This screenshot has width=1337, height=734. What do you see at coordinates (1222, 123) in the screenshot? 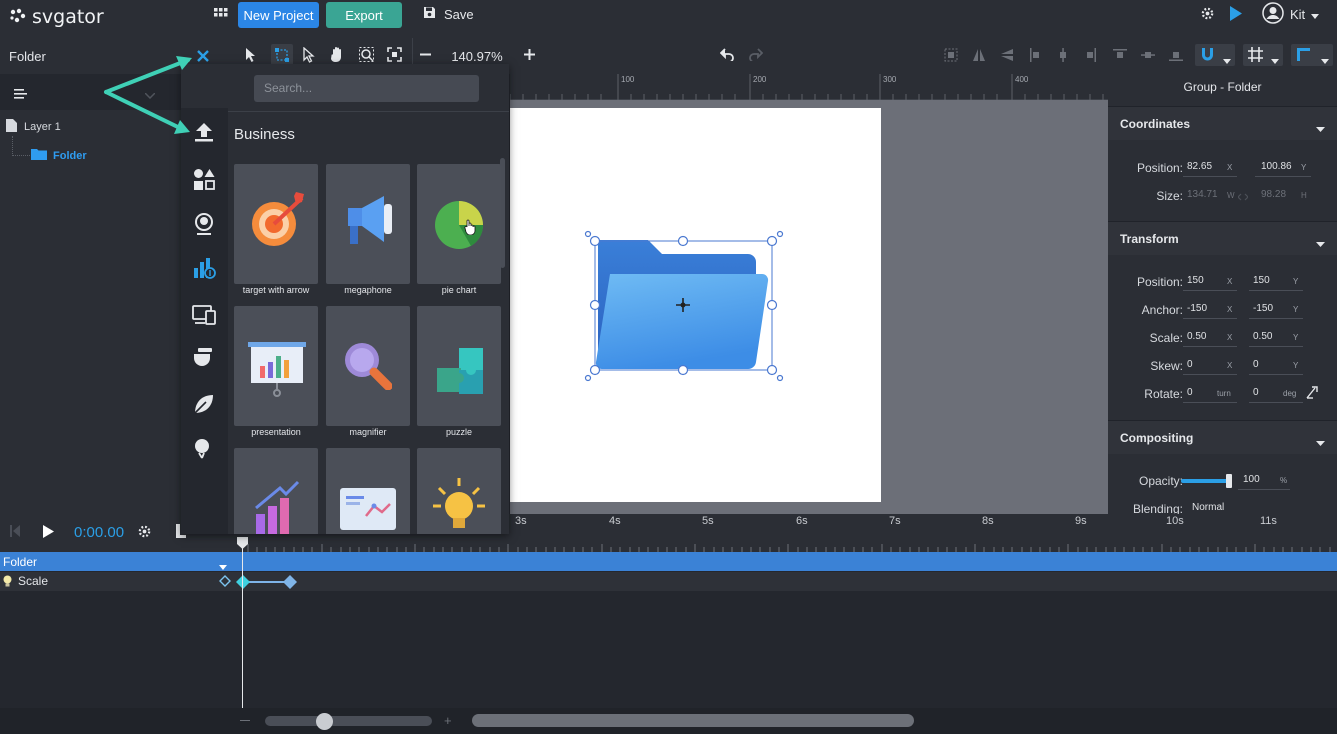
I see `coordinates-section-header: Coordinates` at bounding box center [1222, 123].